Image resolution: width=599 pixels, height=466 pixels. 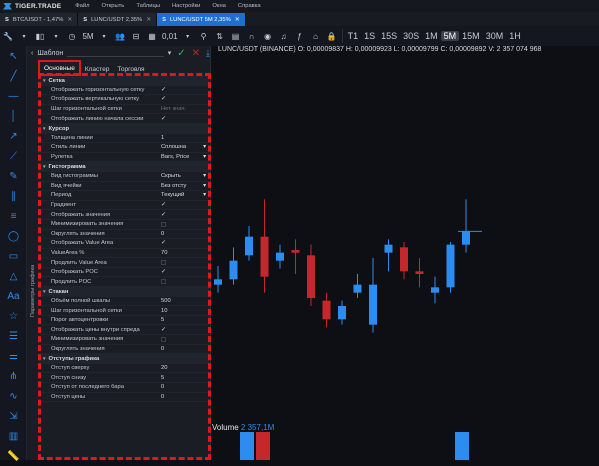 What do you see at coordinates (13, 76) in the screenshot?
I see `trend-line-icon: ╱` at bounding box center [13, 76].